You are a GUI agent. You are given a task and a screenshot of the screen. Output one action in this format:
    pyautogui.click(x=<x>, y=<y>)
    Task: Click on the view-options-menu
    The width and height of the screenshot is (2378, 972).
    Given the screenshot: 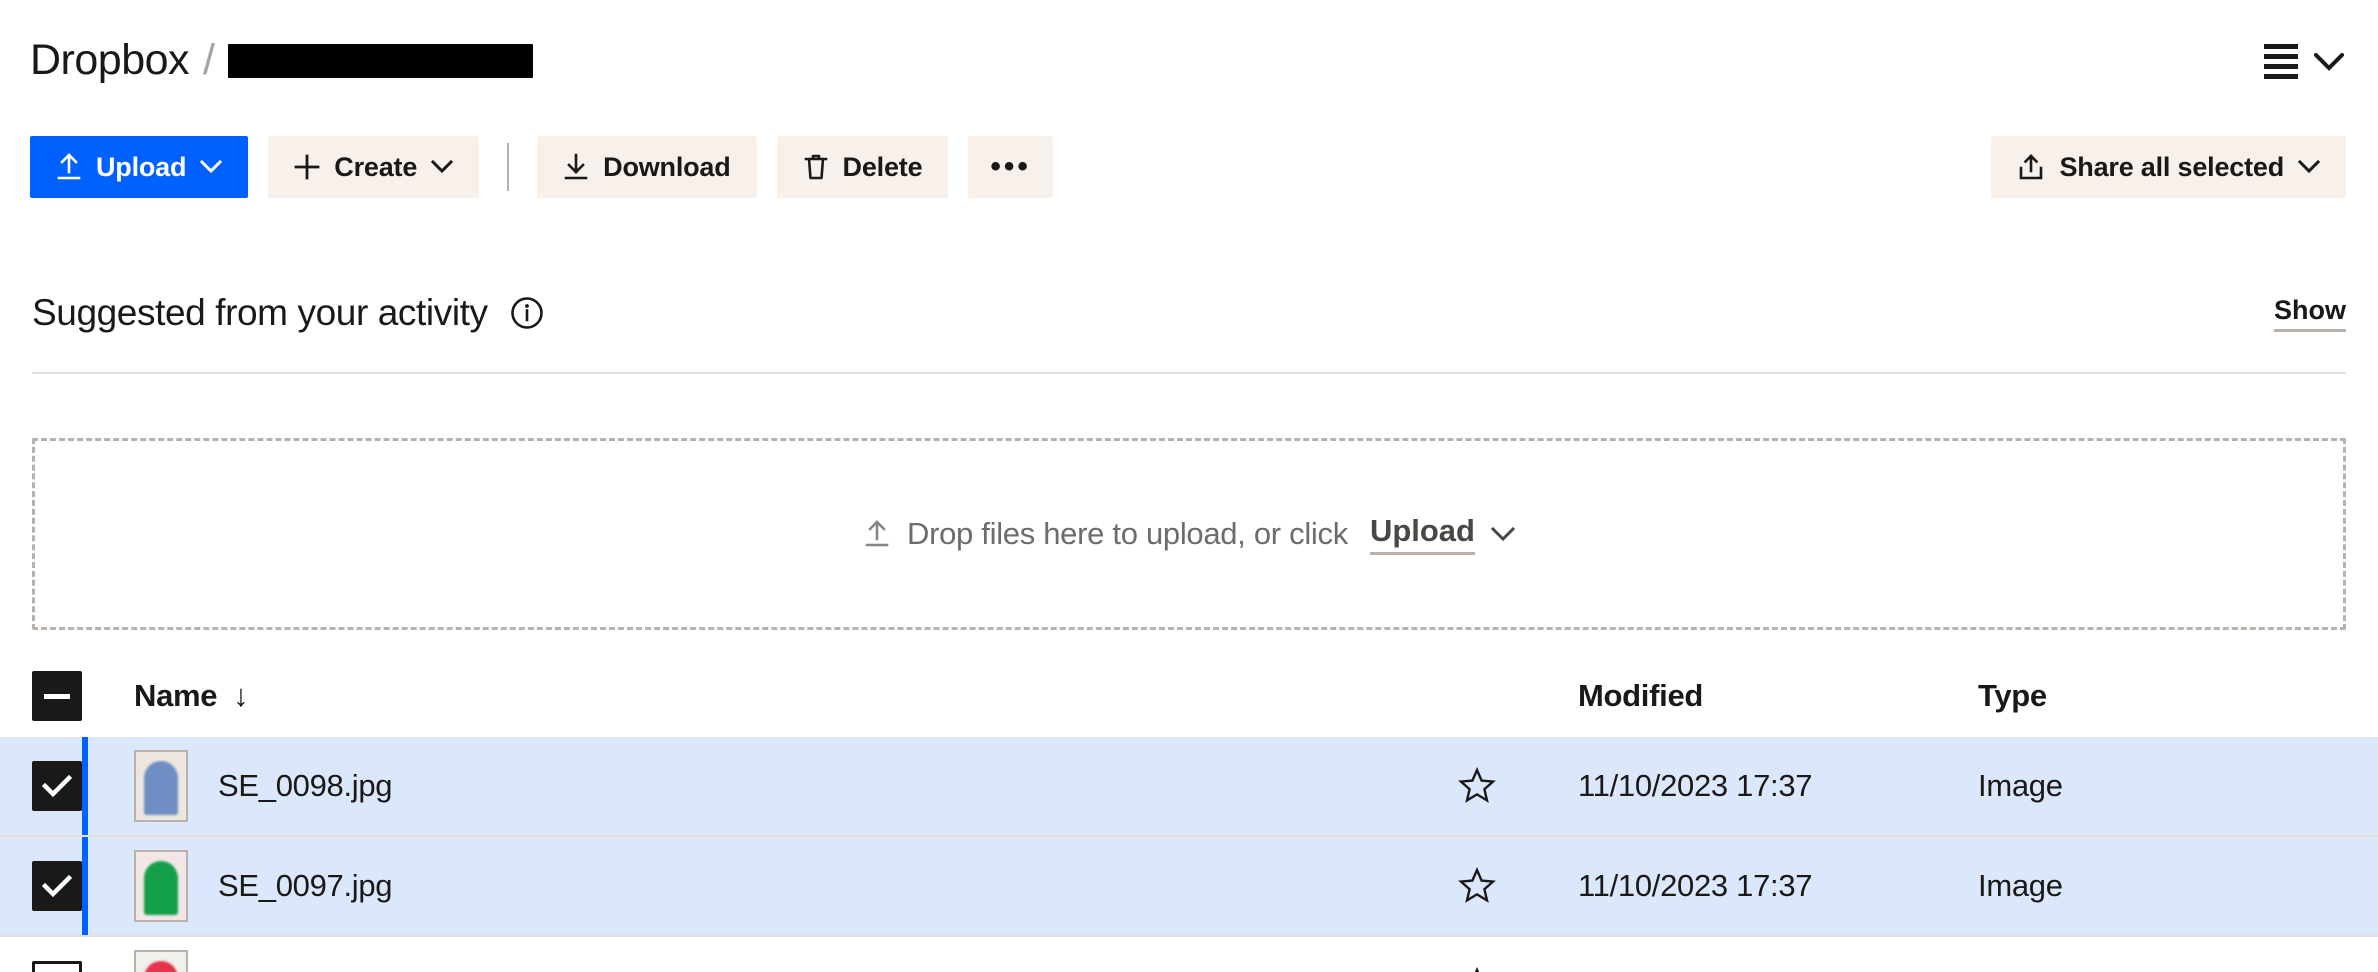 What is the action you would take?
    pyautogui.click(x=2304, y=61)
    